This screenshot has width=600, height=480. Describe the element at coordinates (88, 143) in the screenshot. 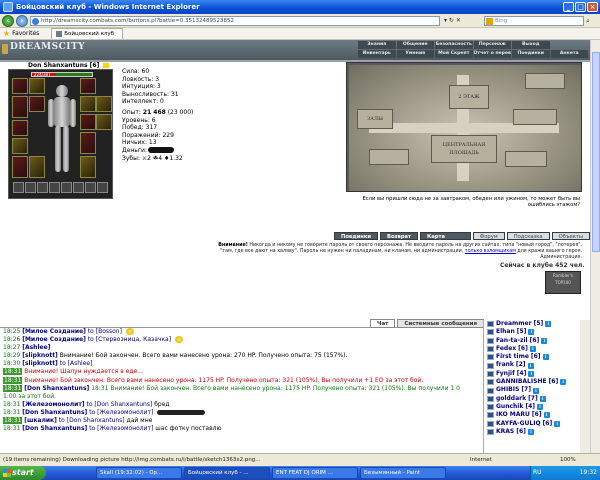

I see `offhand-slot` at that location.